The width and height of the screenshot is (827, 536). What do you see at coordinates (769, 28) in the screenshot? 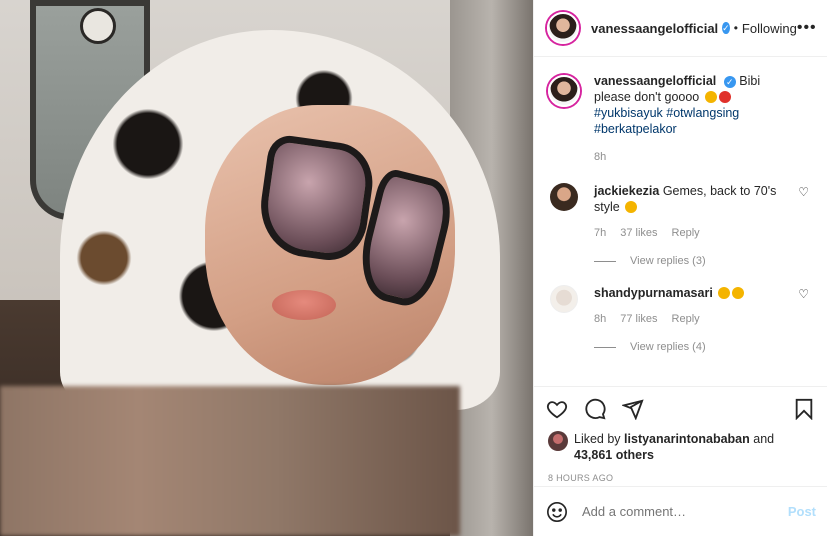
I see `following-button: Following` at bounding box center [769, 28].